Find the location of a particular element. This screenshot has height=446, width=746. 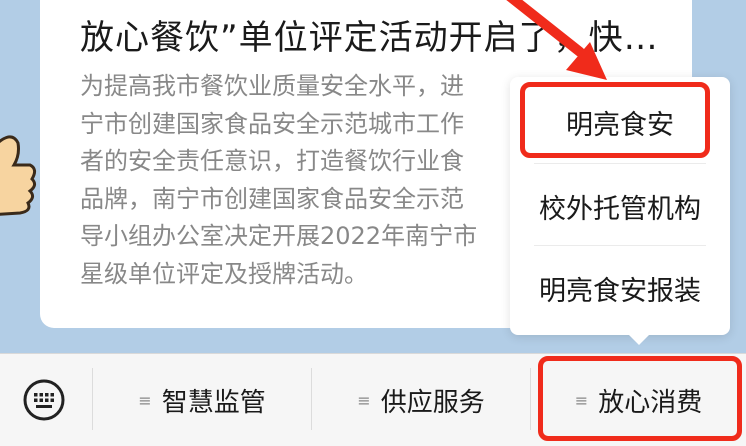

description-line: 星级单位评定及授牌活动。 is located at coordinates (224, 273).